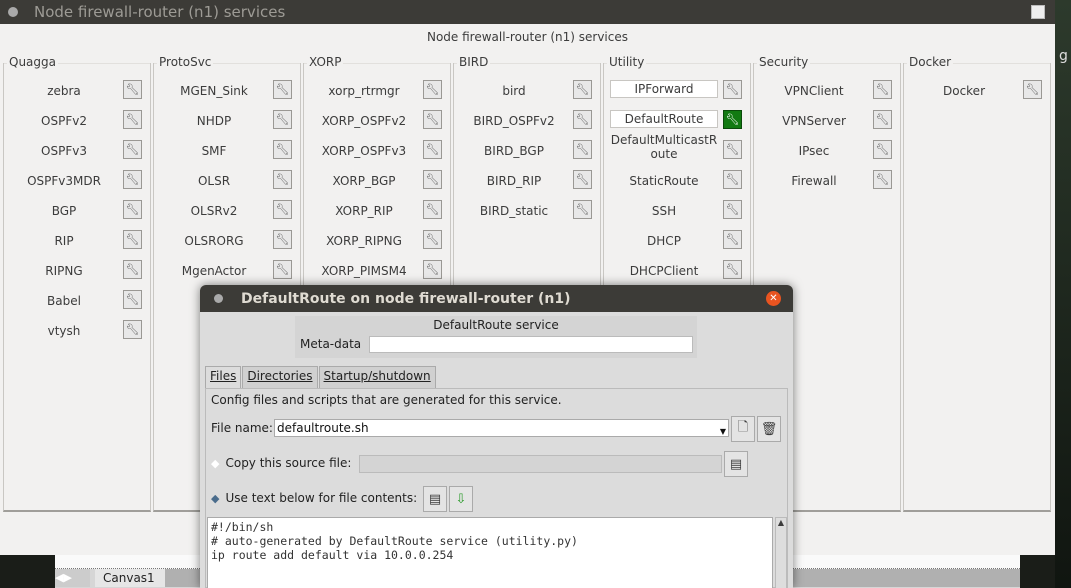 Image resolution: width=1071 pixels, height=588 pixels. I want to click on source-file-input, so click(540, 464).